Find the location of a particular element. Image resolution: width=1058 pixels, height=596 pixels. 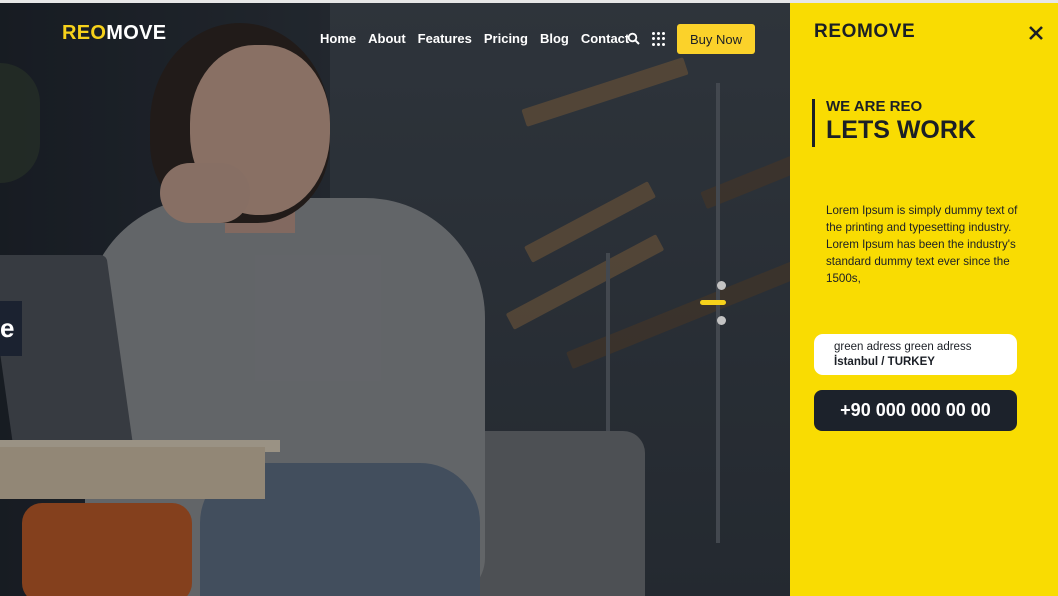

logo-move: MOVE is located at coordinates (136, 33).